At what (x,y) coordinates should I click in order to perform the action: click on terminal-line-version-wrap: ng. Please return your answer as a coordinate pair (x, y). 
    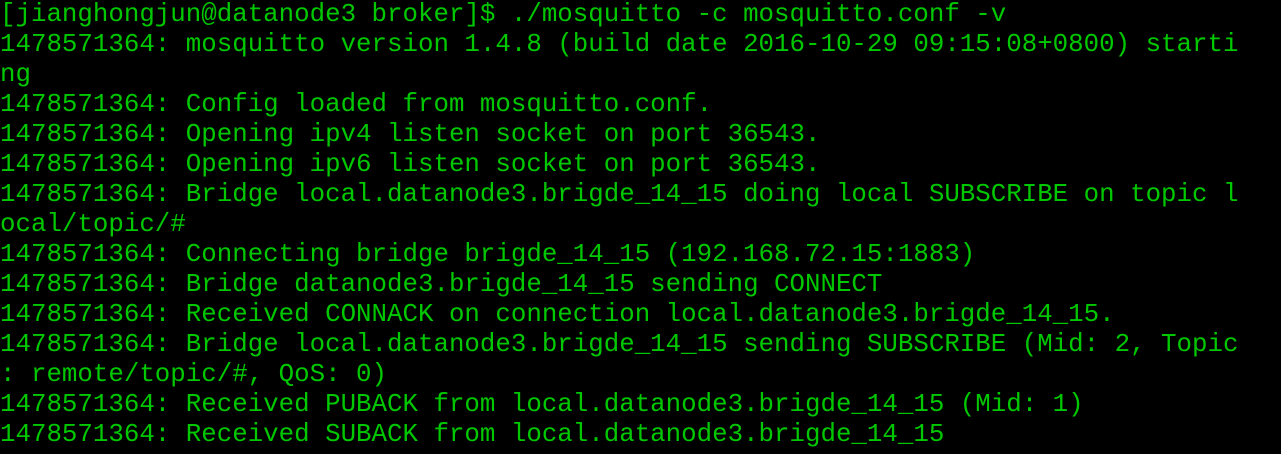
    Looking at the image, I should click on (15, 74).